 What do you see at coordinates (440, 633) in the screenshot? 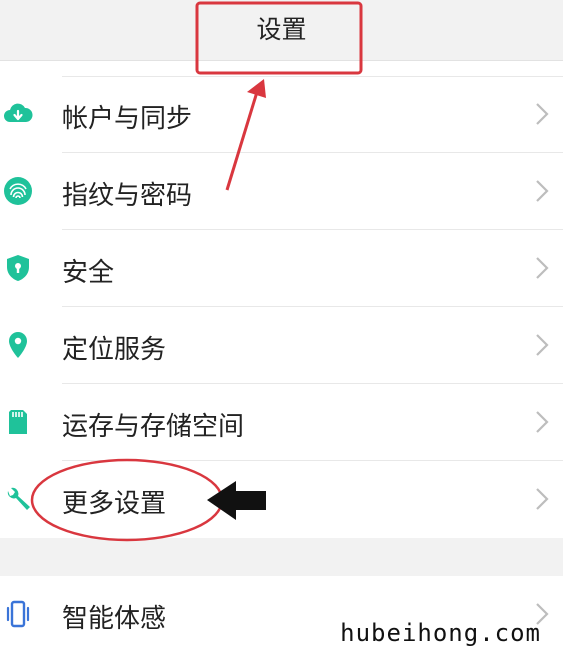
I see `watermark: hubeihong.com` at bounding box center [440, 633].